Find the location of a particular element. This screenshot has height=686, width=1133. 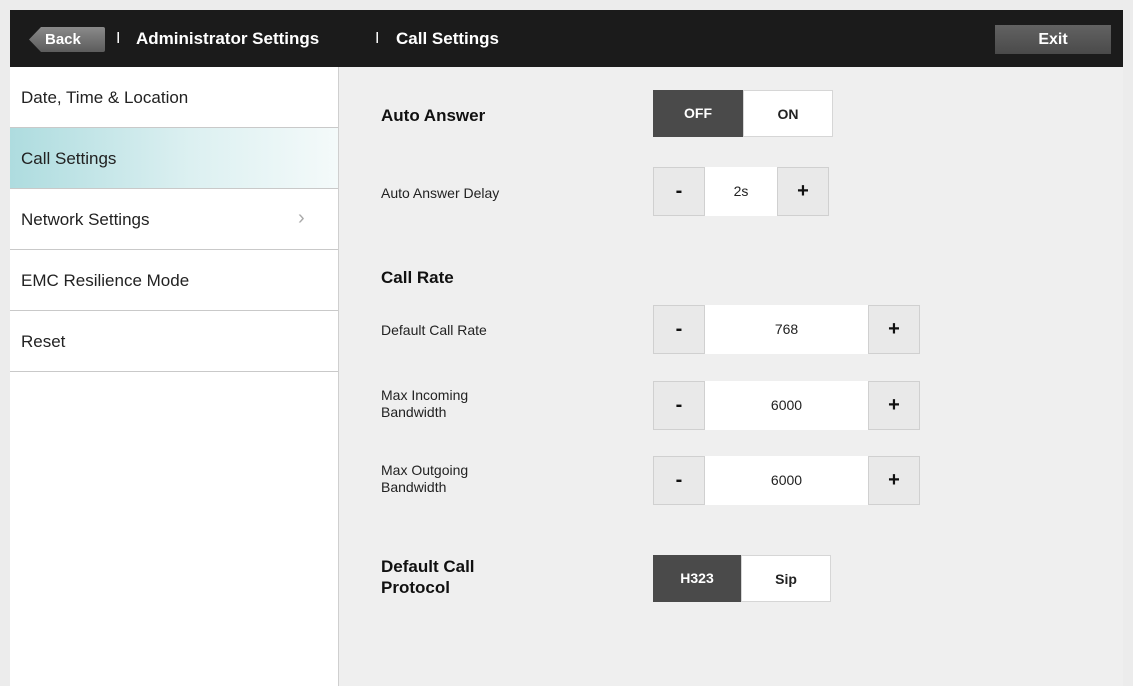

default-call-protocol-toggle: H323 Sip is located at coordinates (742, 578).